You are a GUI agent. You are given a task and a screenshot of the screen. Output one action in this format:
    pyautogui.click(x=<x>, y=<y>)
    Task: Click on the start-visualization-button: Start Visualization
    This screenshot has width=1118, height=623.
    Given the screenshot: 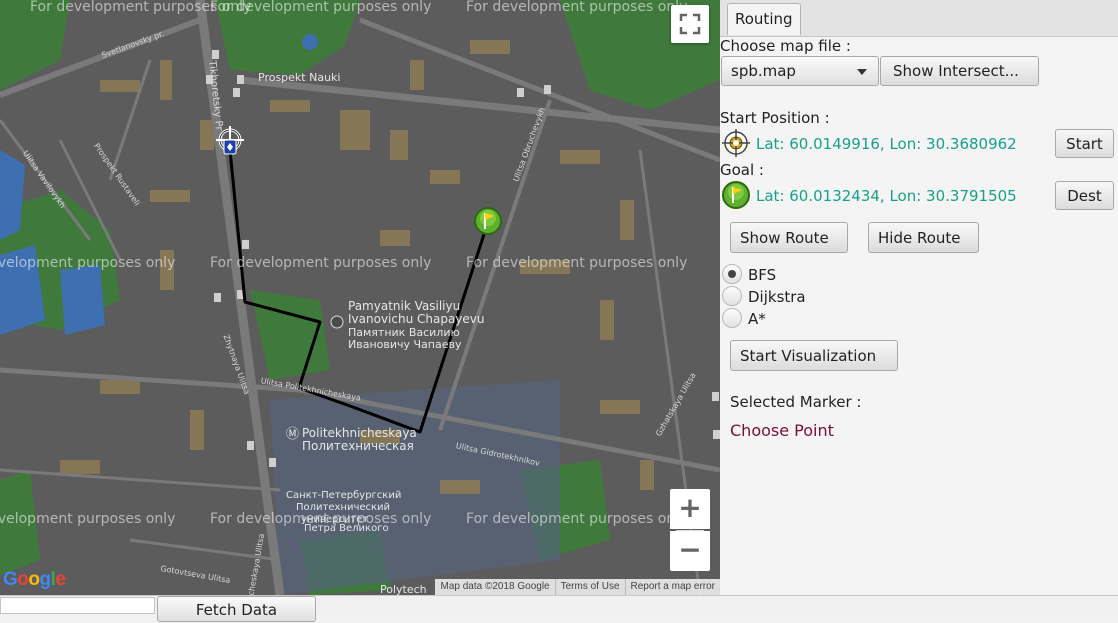 What is the action you would take?
    pyautogui.click(x=814, y=355)
    